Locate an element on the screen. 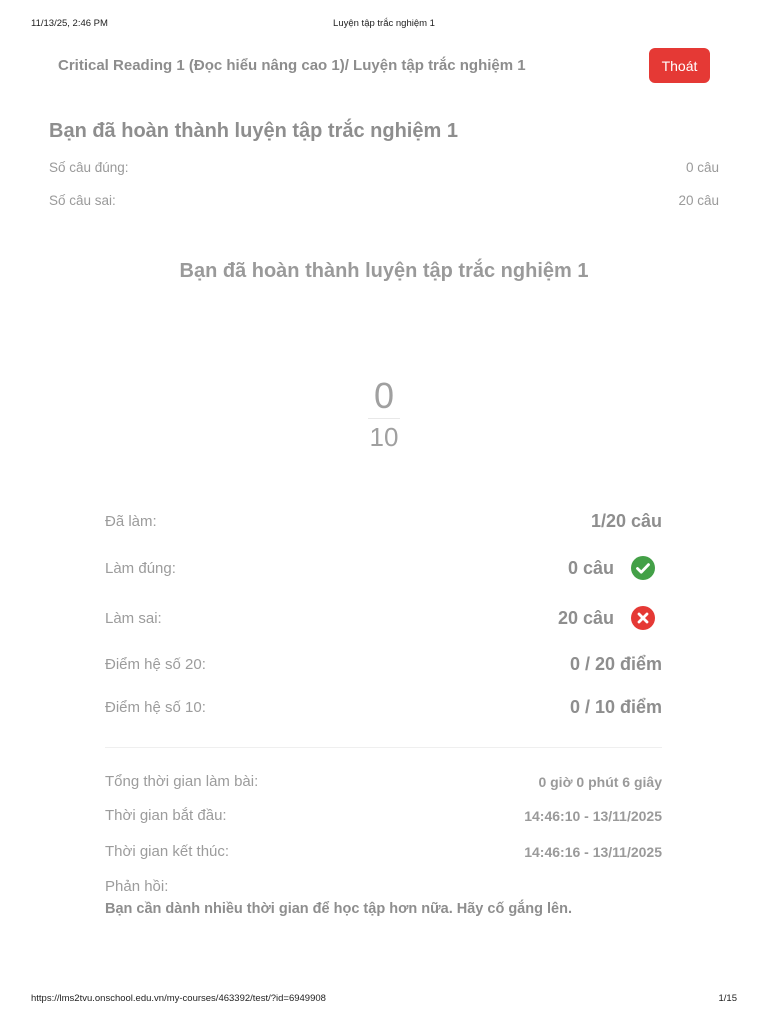  stat-done-label: Đã làm: is located at coordinates (131, 521).